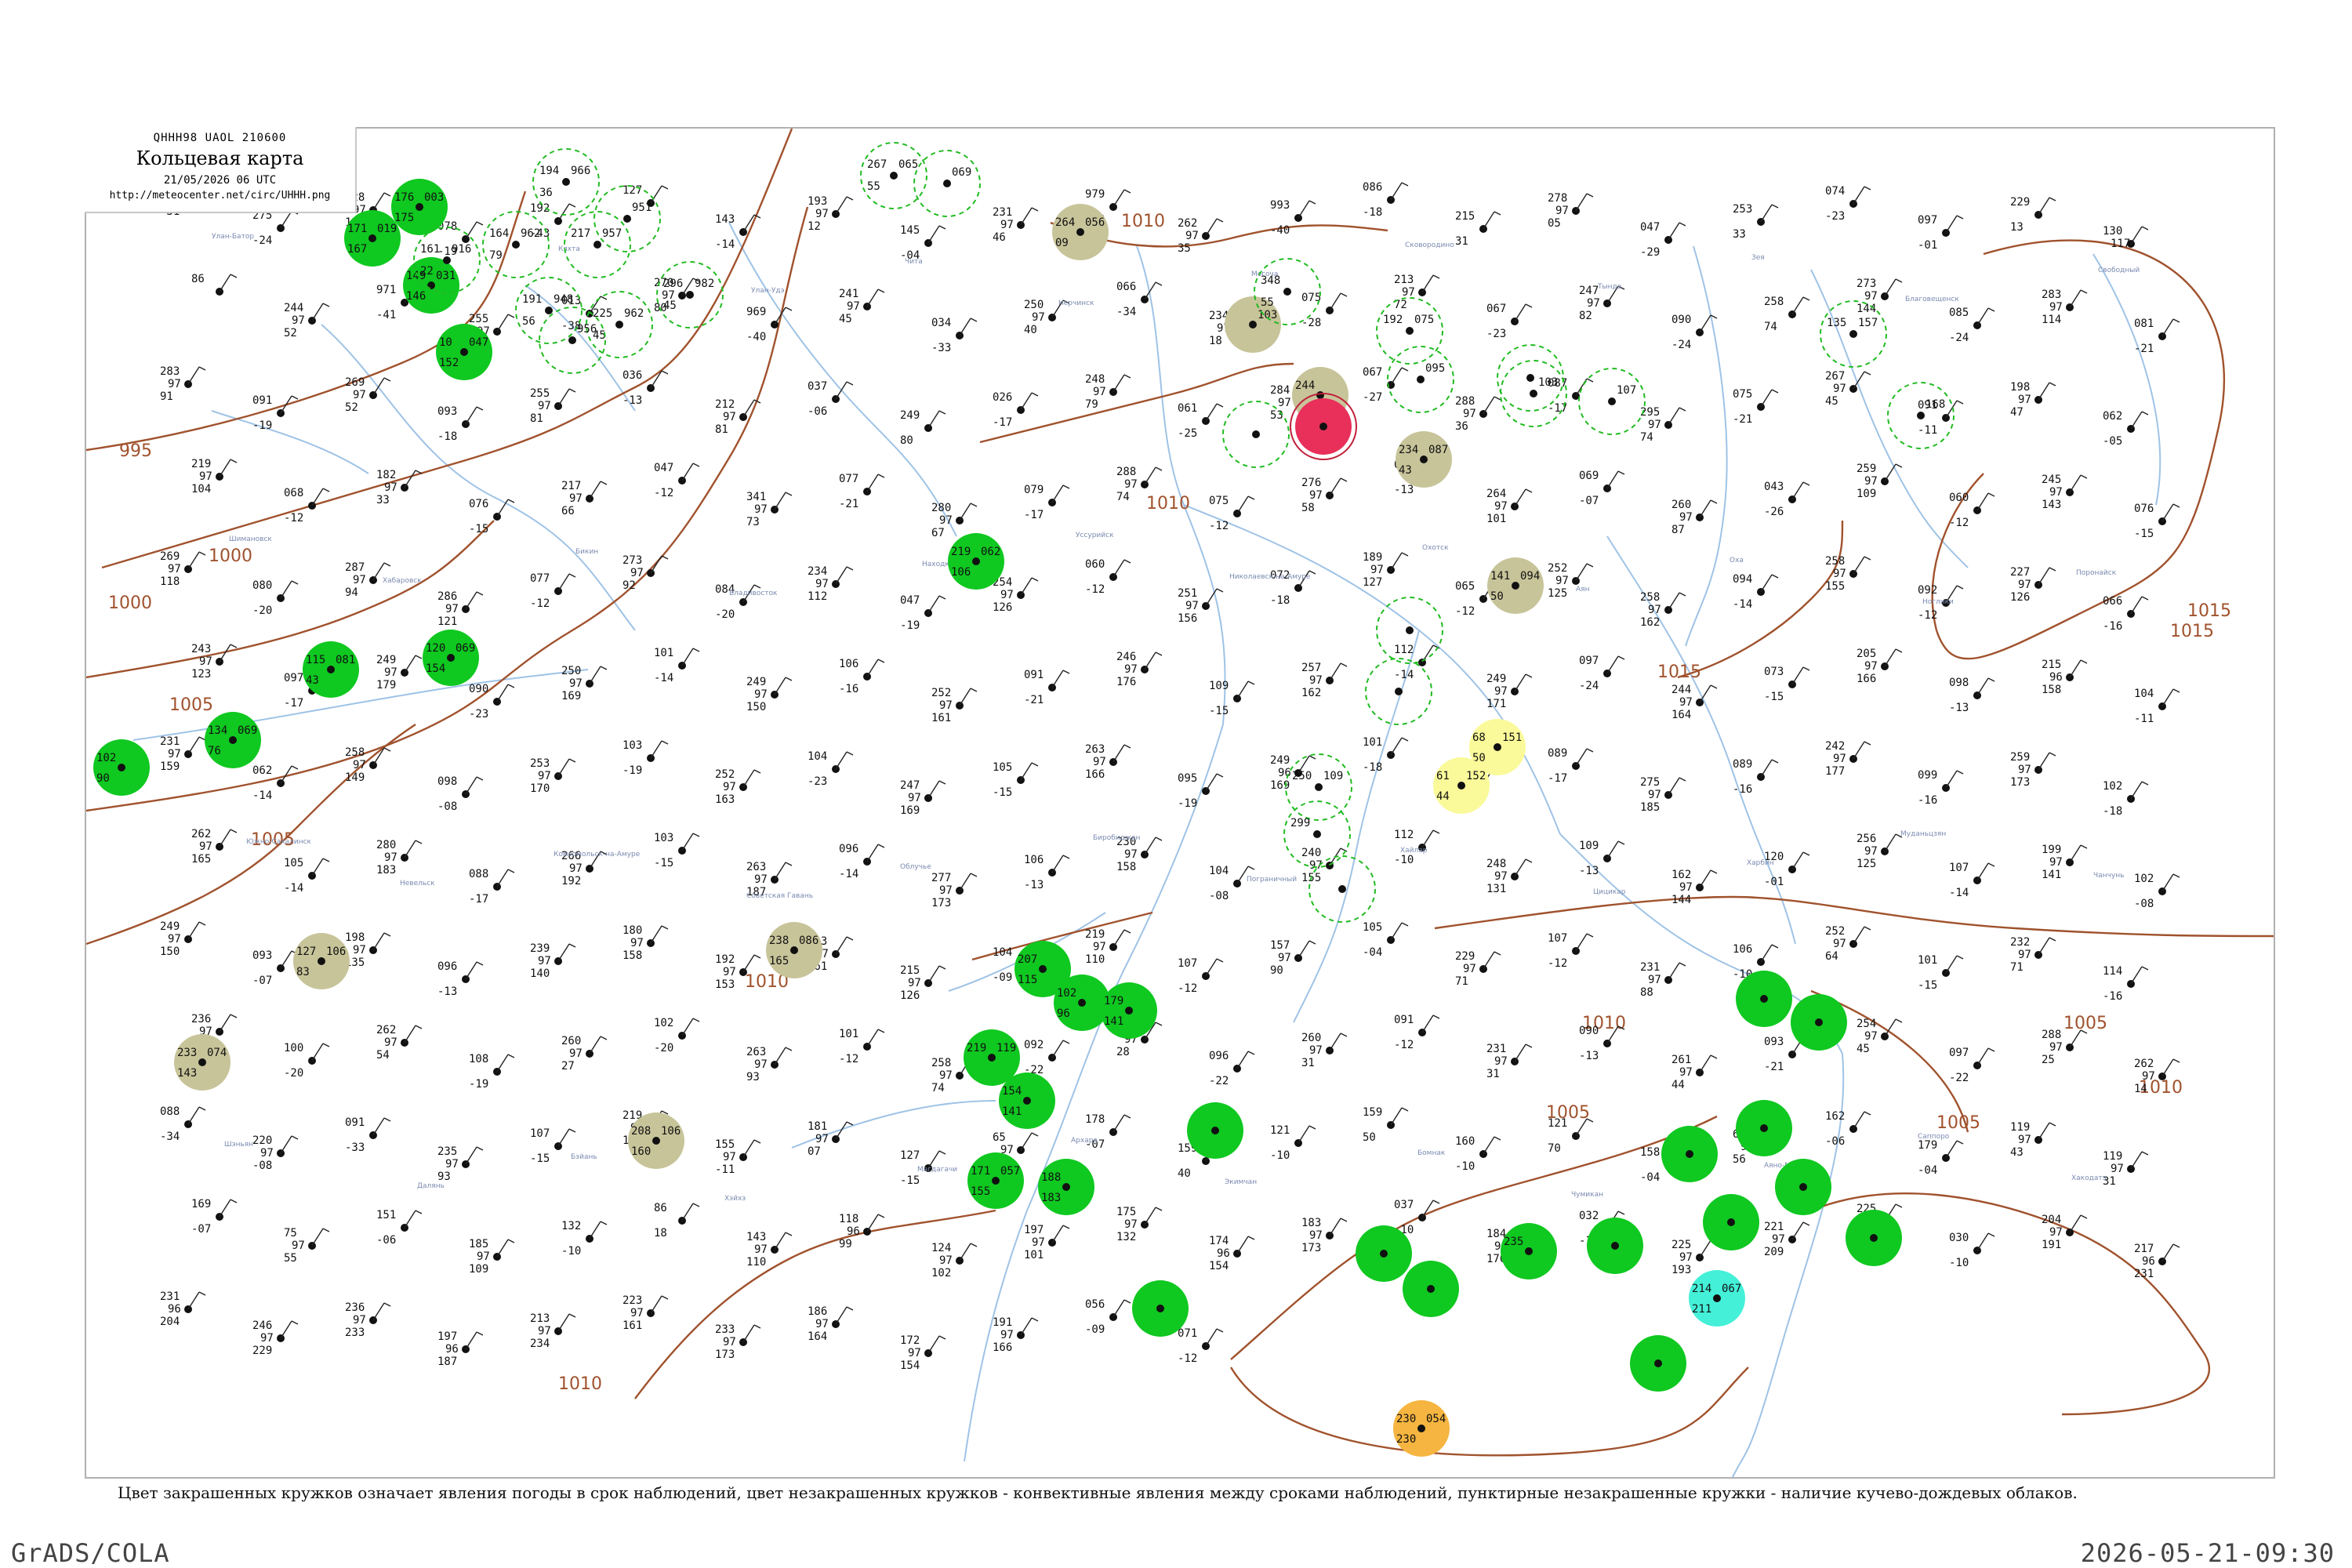  Describe the element at coordinates (460, 424) in the screenshot. I see `station-plot: 093-18` at that location.